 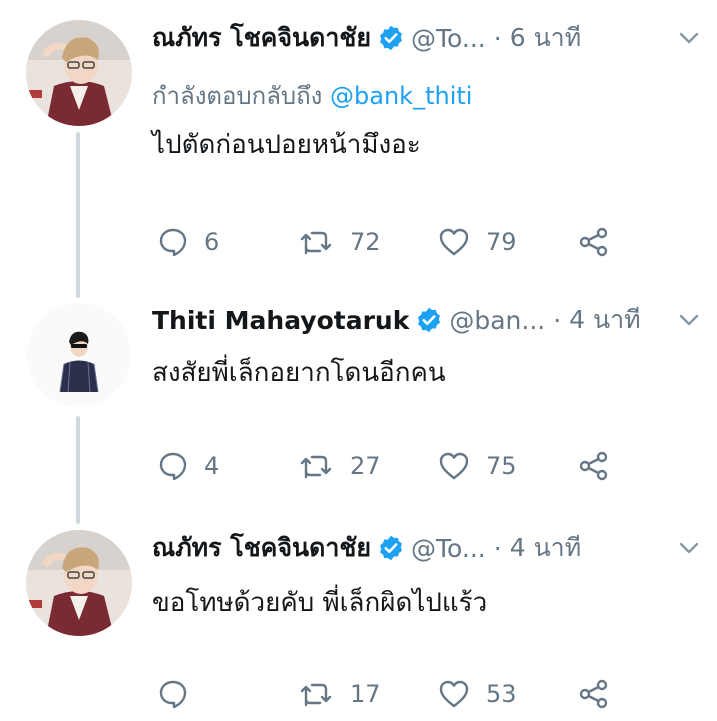 I want to click on timestamp: 6 นาที, so click(x=545, y=38).